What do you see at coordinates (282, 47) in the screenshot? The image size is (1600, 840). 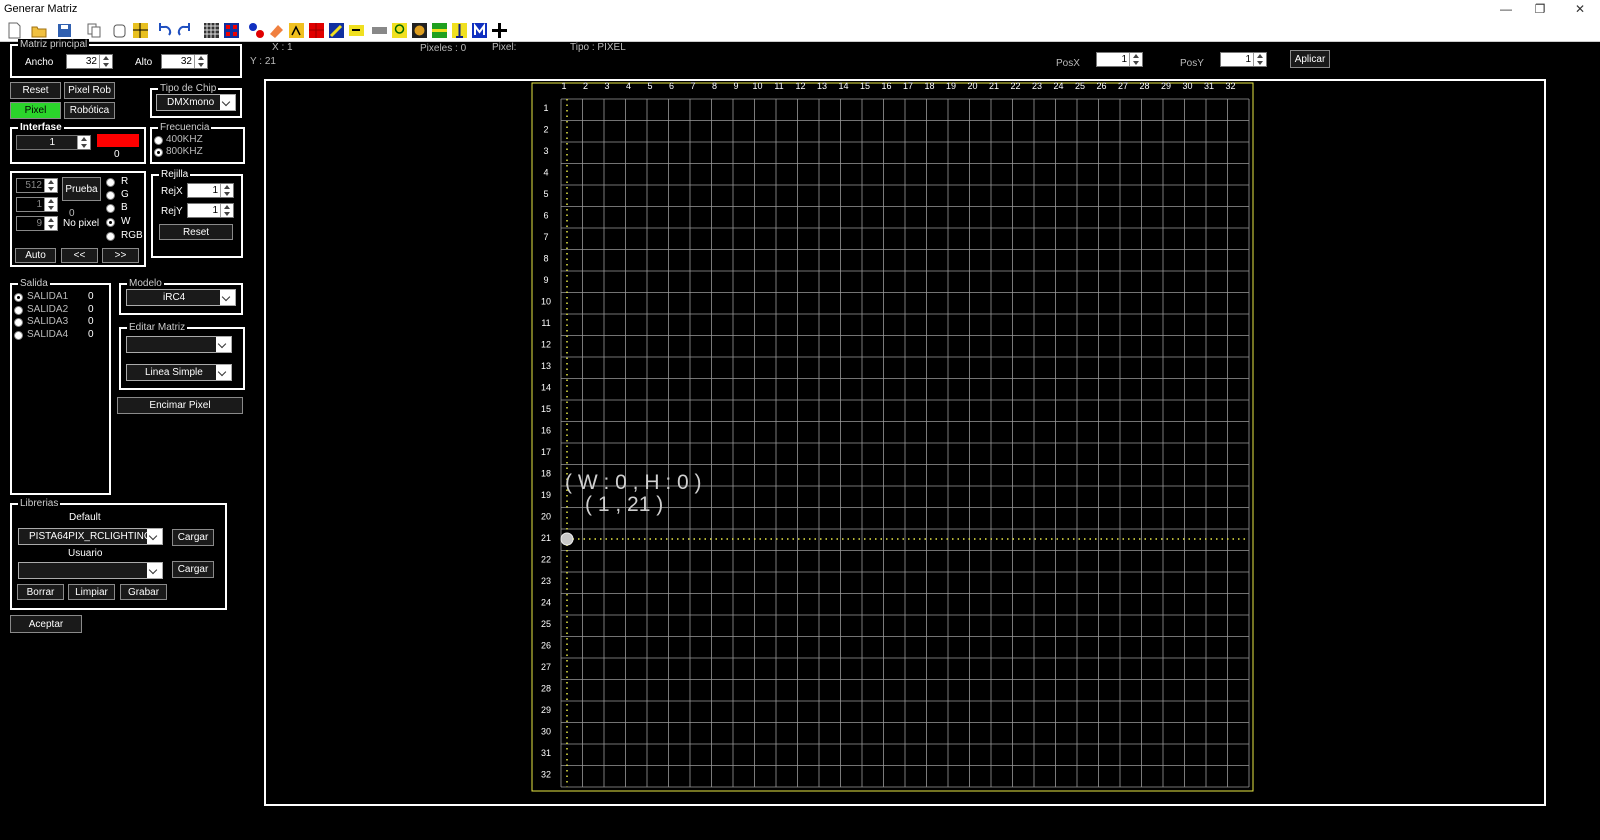 I see `x-readout: X : 1` at bounding box center [282, 47].